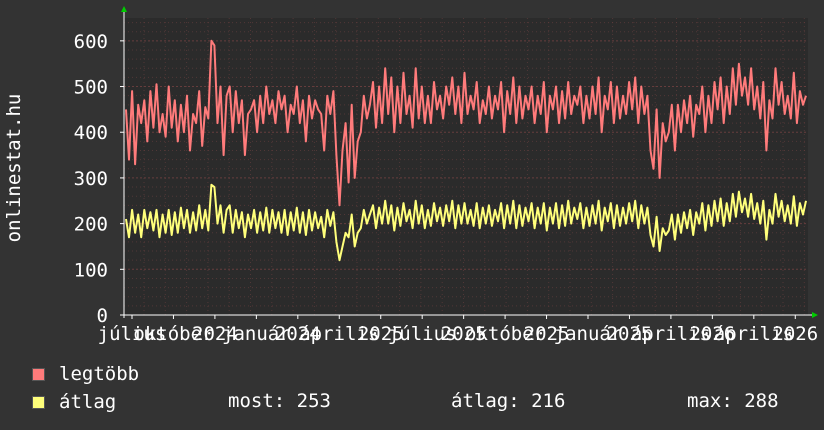 Image resolution: width=824 pixels, height=430 pixels. I want to click on y-tick-label: 600, so click(91, 42).